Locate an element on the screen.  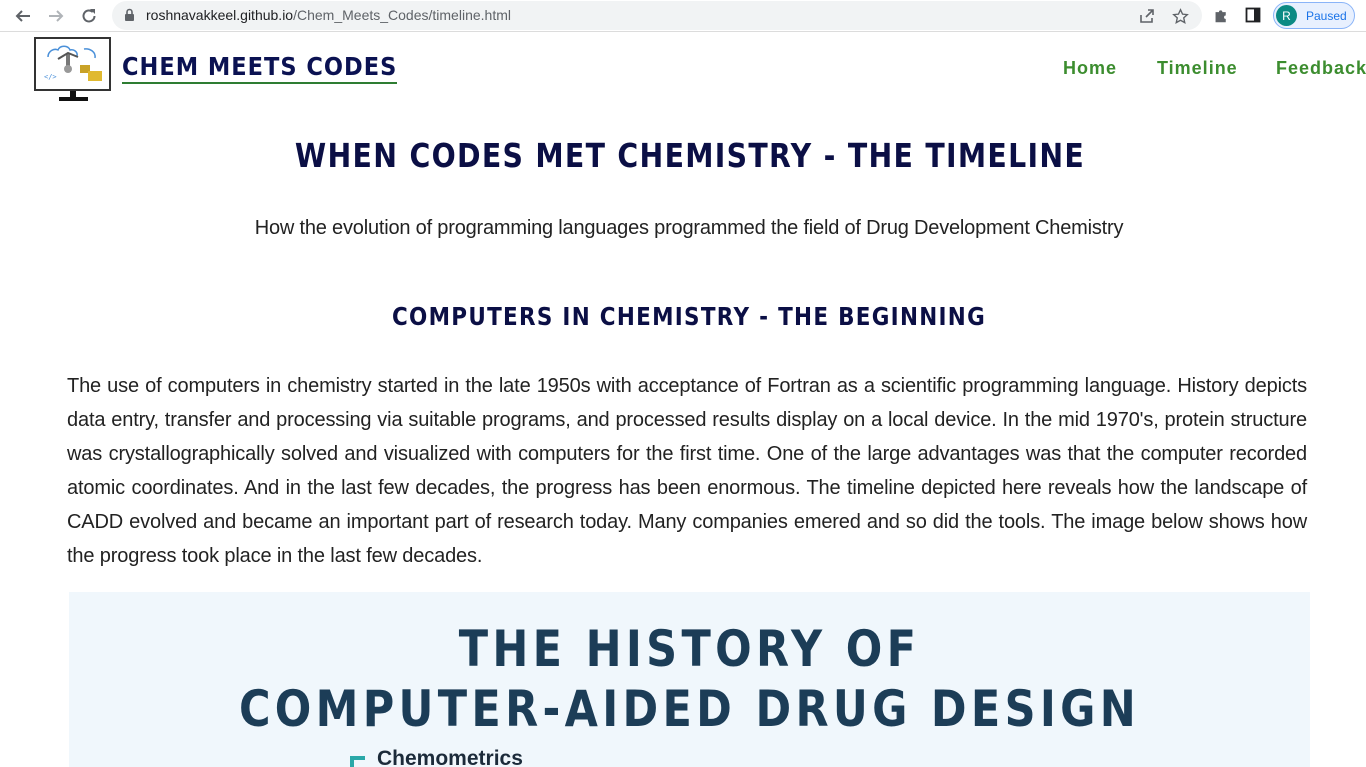
side-panel-button is located at coordinates (1253, 15).